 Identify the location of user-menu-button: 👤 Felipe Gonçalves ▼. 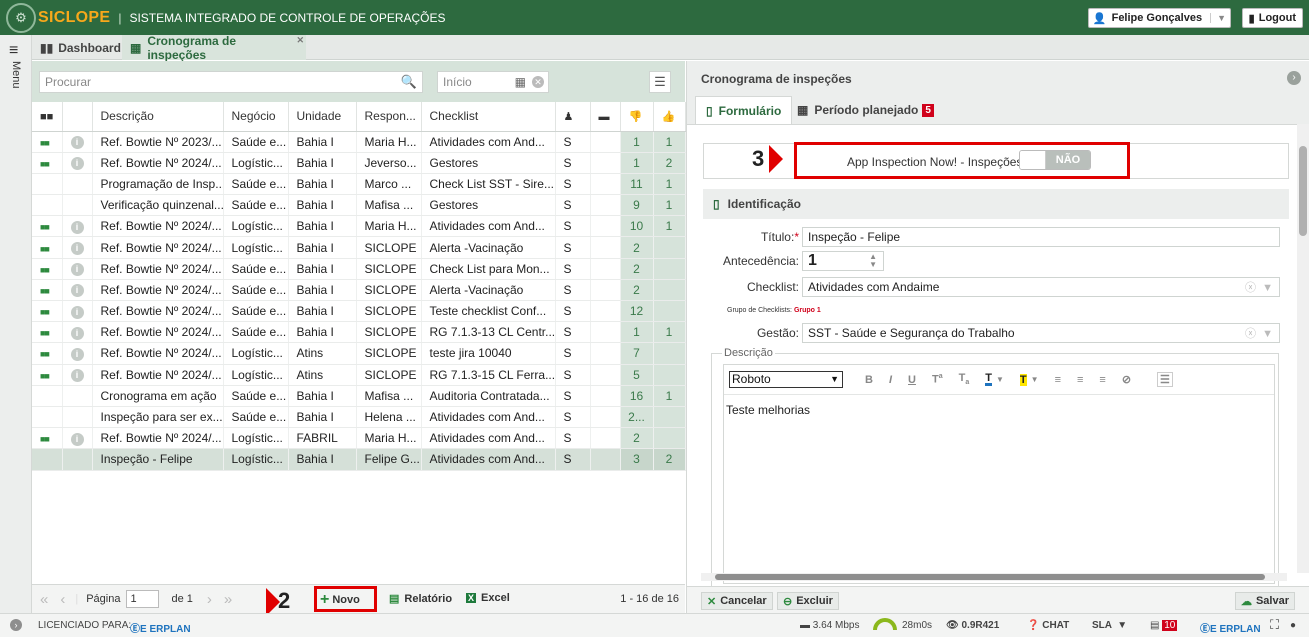
(1159, 18).